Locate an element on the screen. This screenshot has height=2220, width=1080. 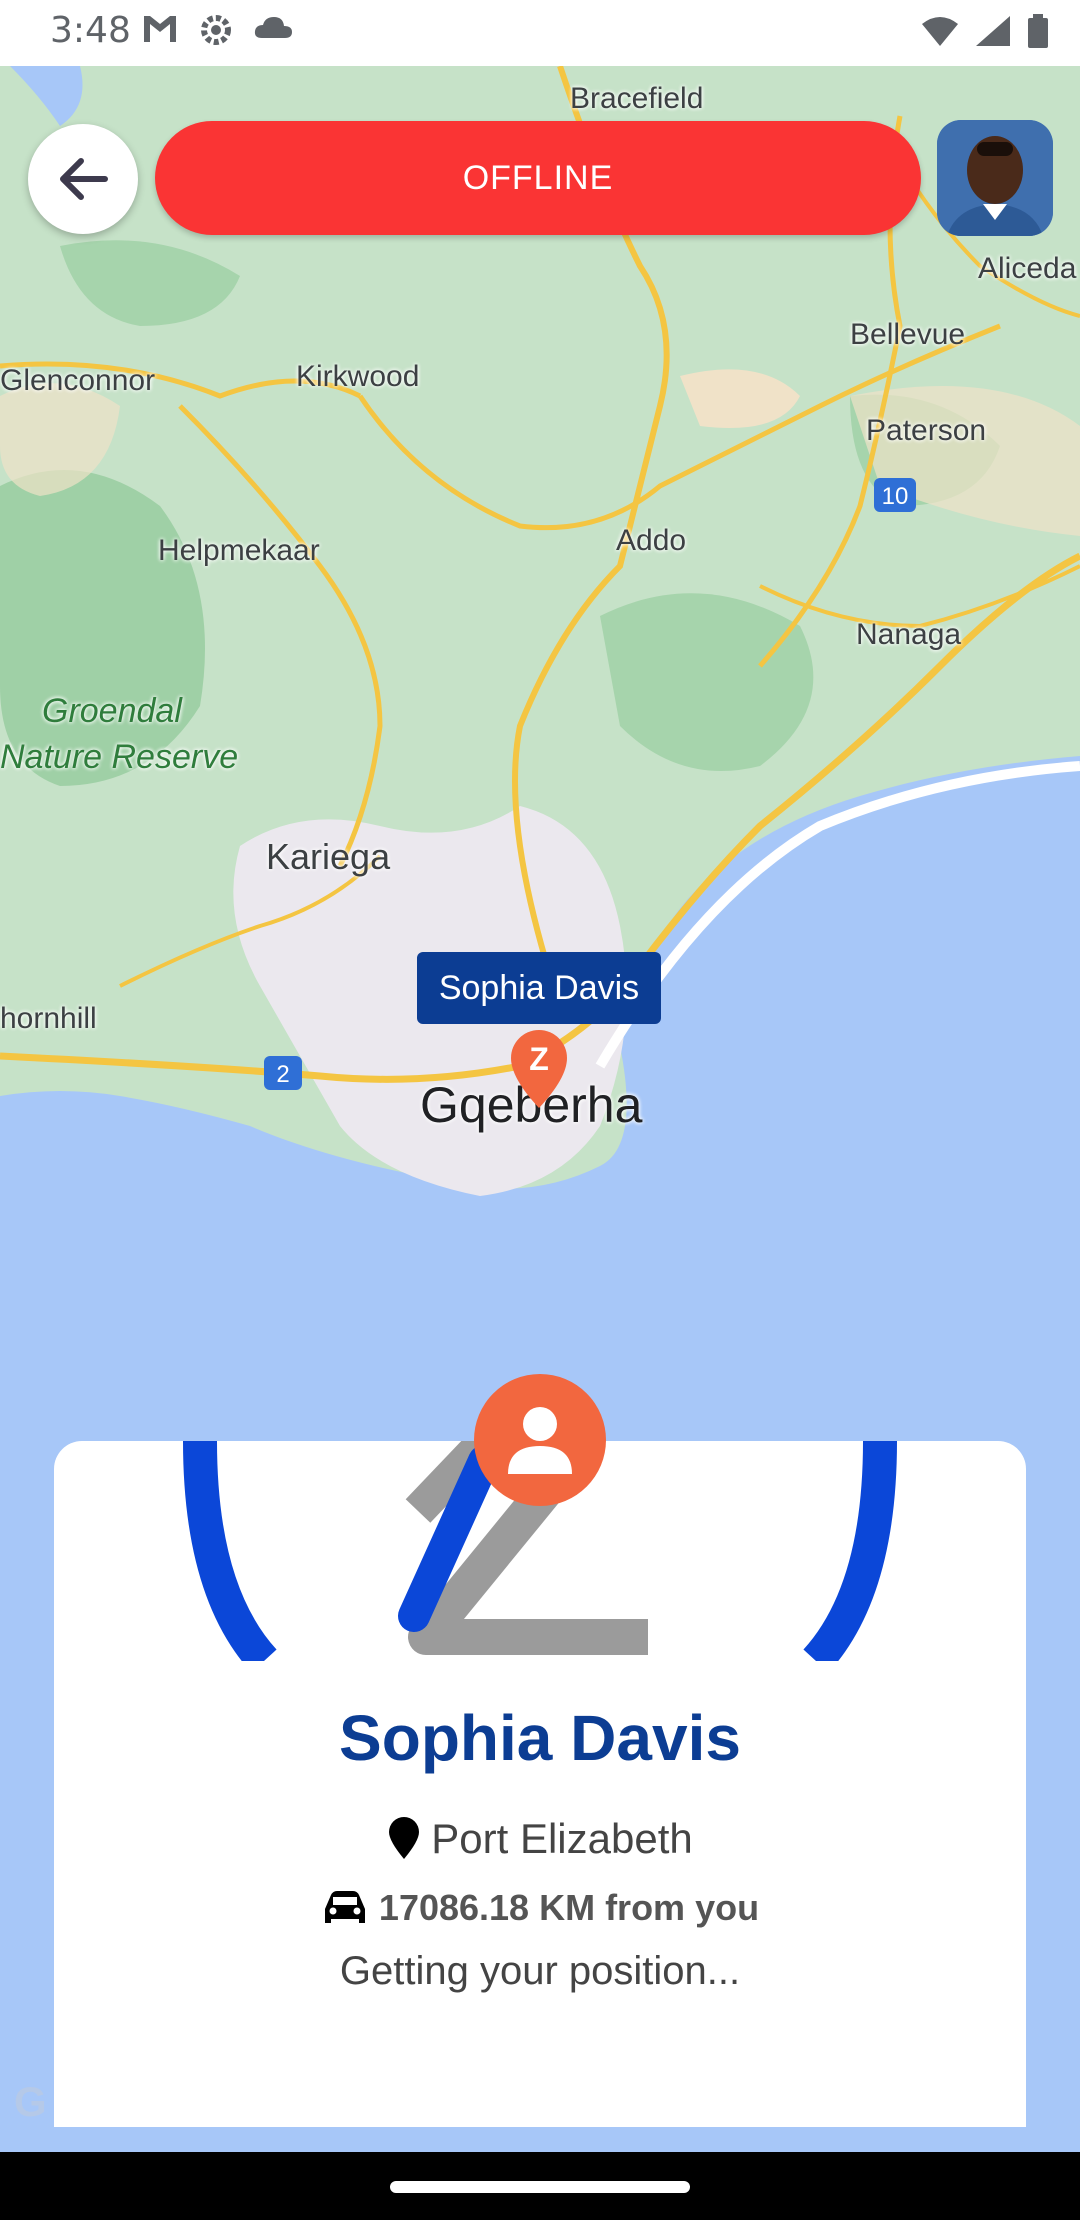
battery-icon is located at coordinates (1038, 31).